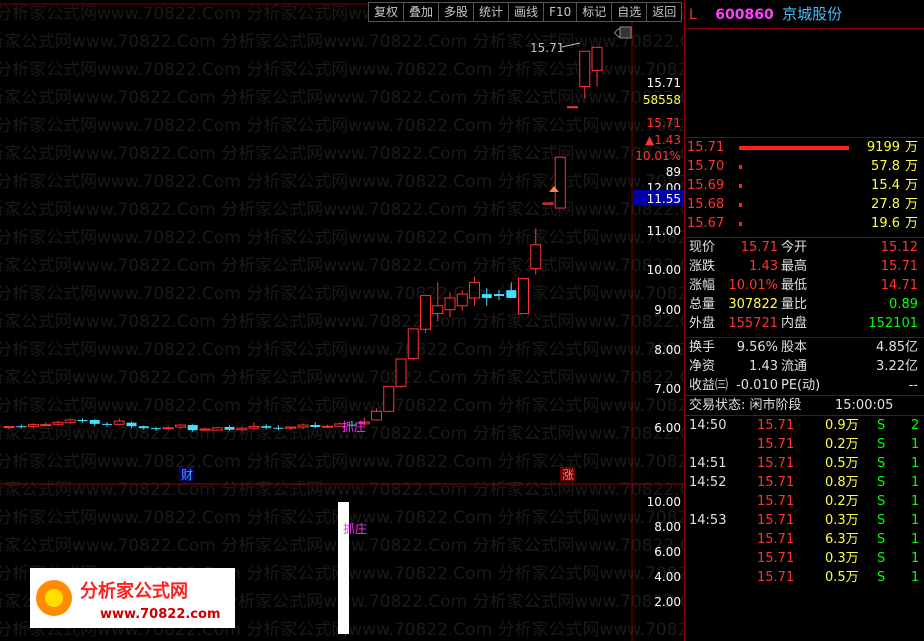  I want to click on price-axis-label: 8.00, so click(667, 350).